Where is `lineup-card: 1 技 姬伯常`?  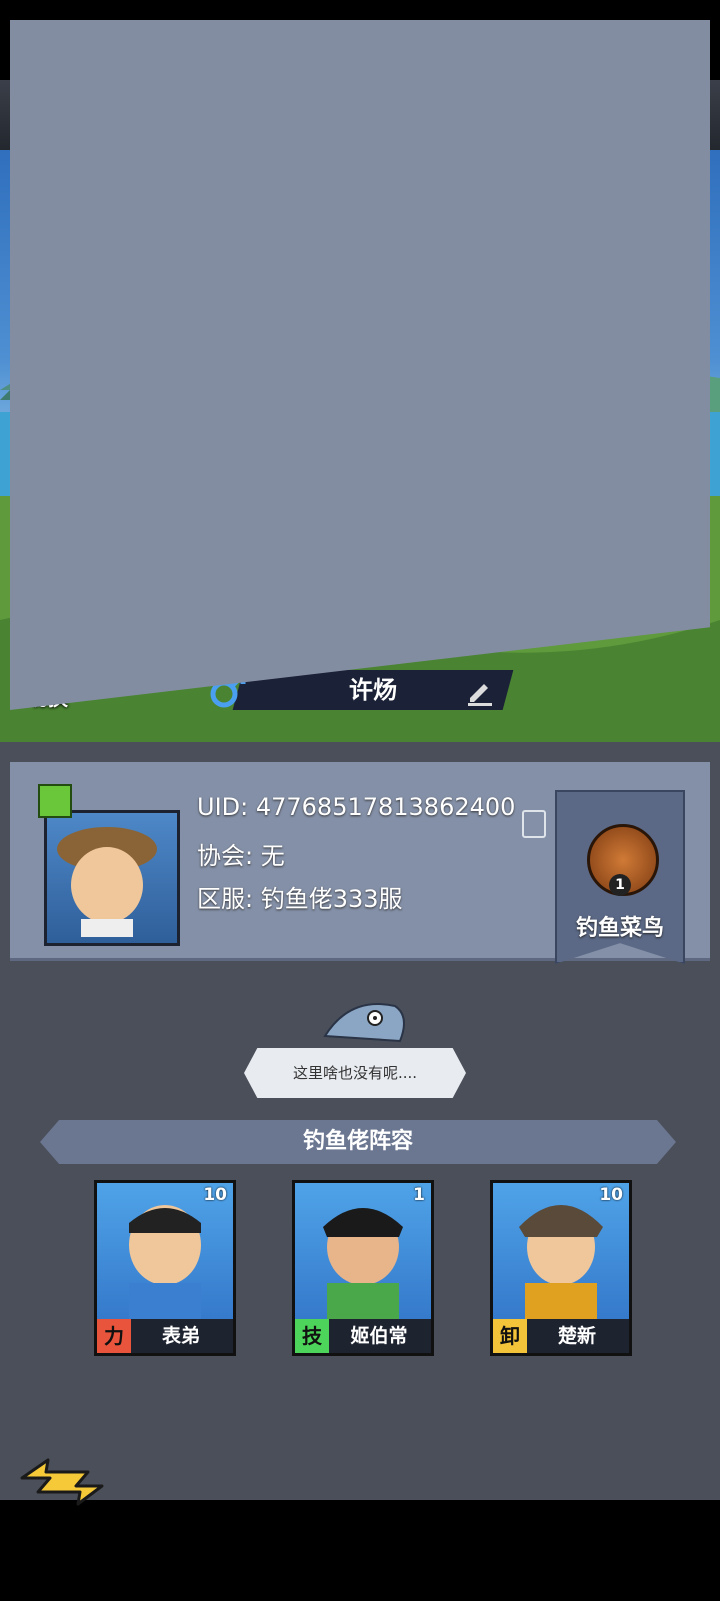 lineup-card: 1 技 姬伯常 is located at coordinates (363, 1268).